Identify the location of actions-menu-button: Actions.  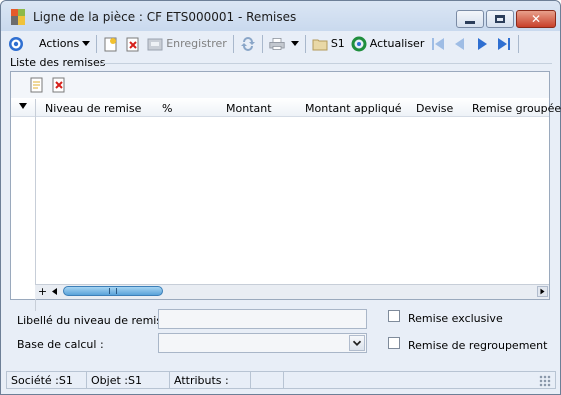
(63, 44).